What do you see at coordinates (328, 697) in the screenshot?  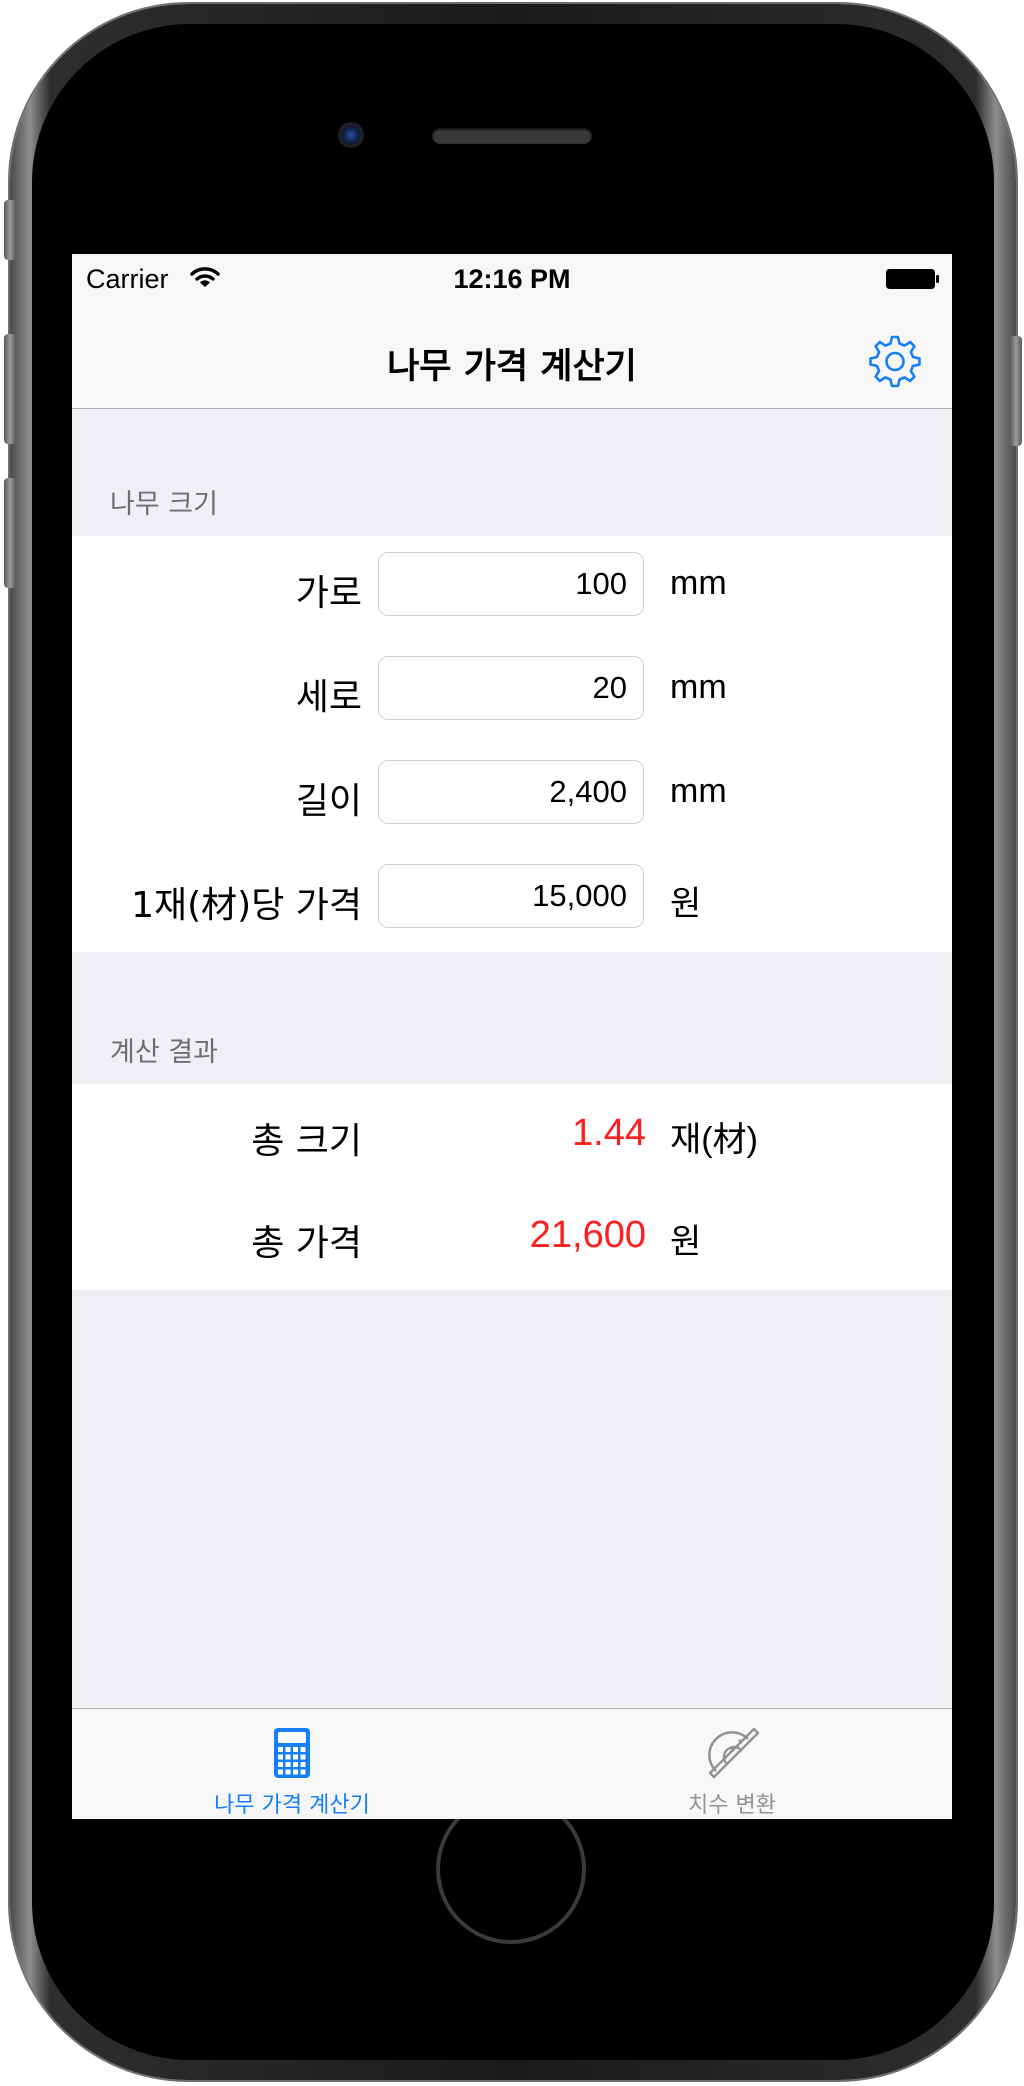 I see `height-label: 세로` at bounding box center [328, 697].